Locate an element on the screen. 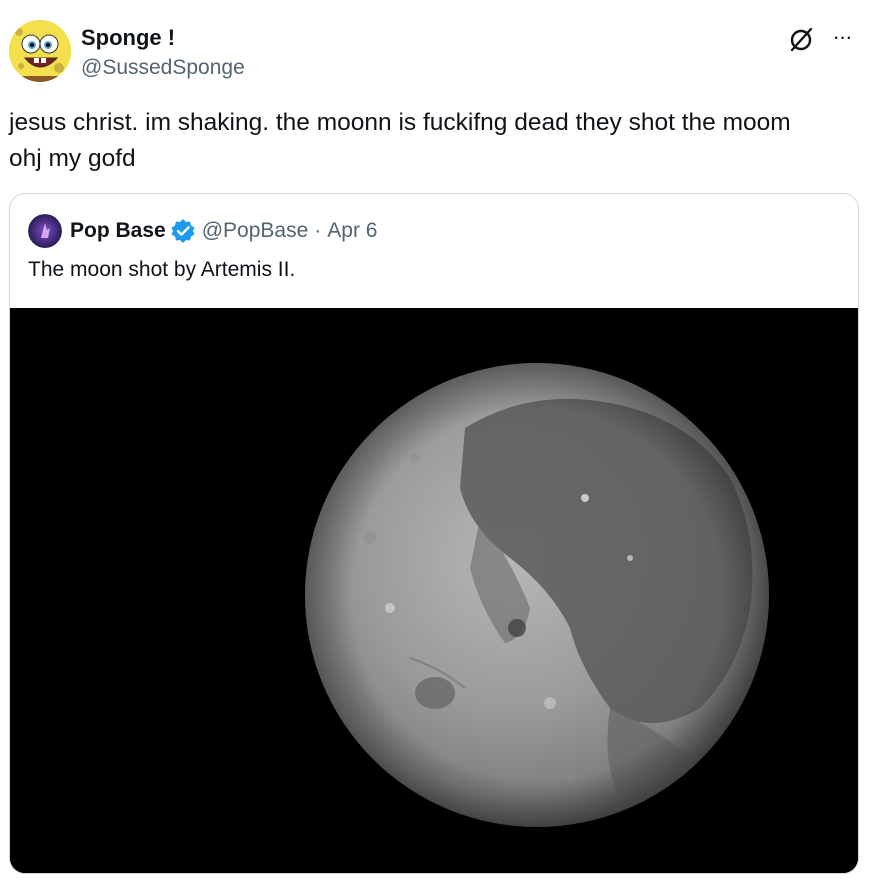 This screenshot has height=880, width=870. quoted-tweet-text: The moon shot by Artemis II. is located at coordinates (162, 269).